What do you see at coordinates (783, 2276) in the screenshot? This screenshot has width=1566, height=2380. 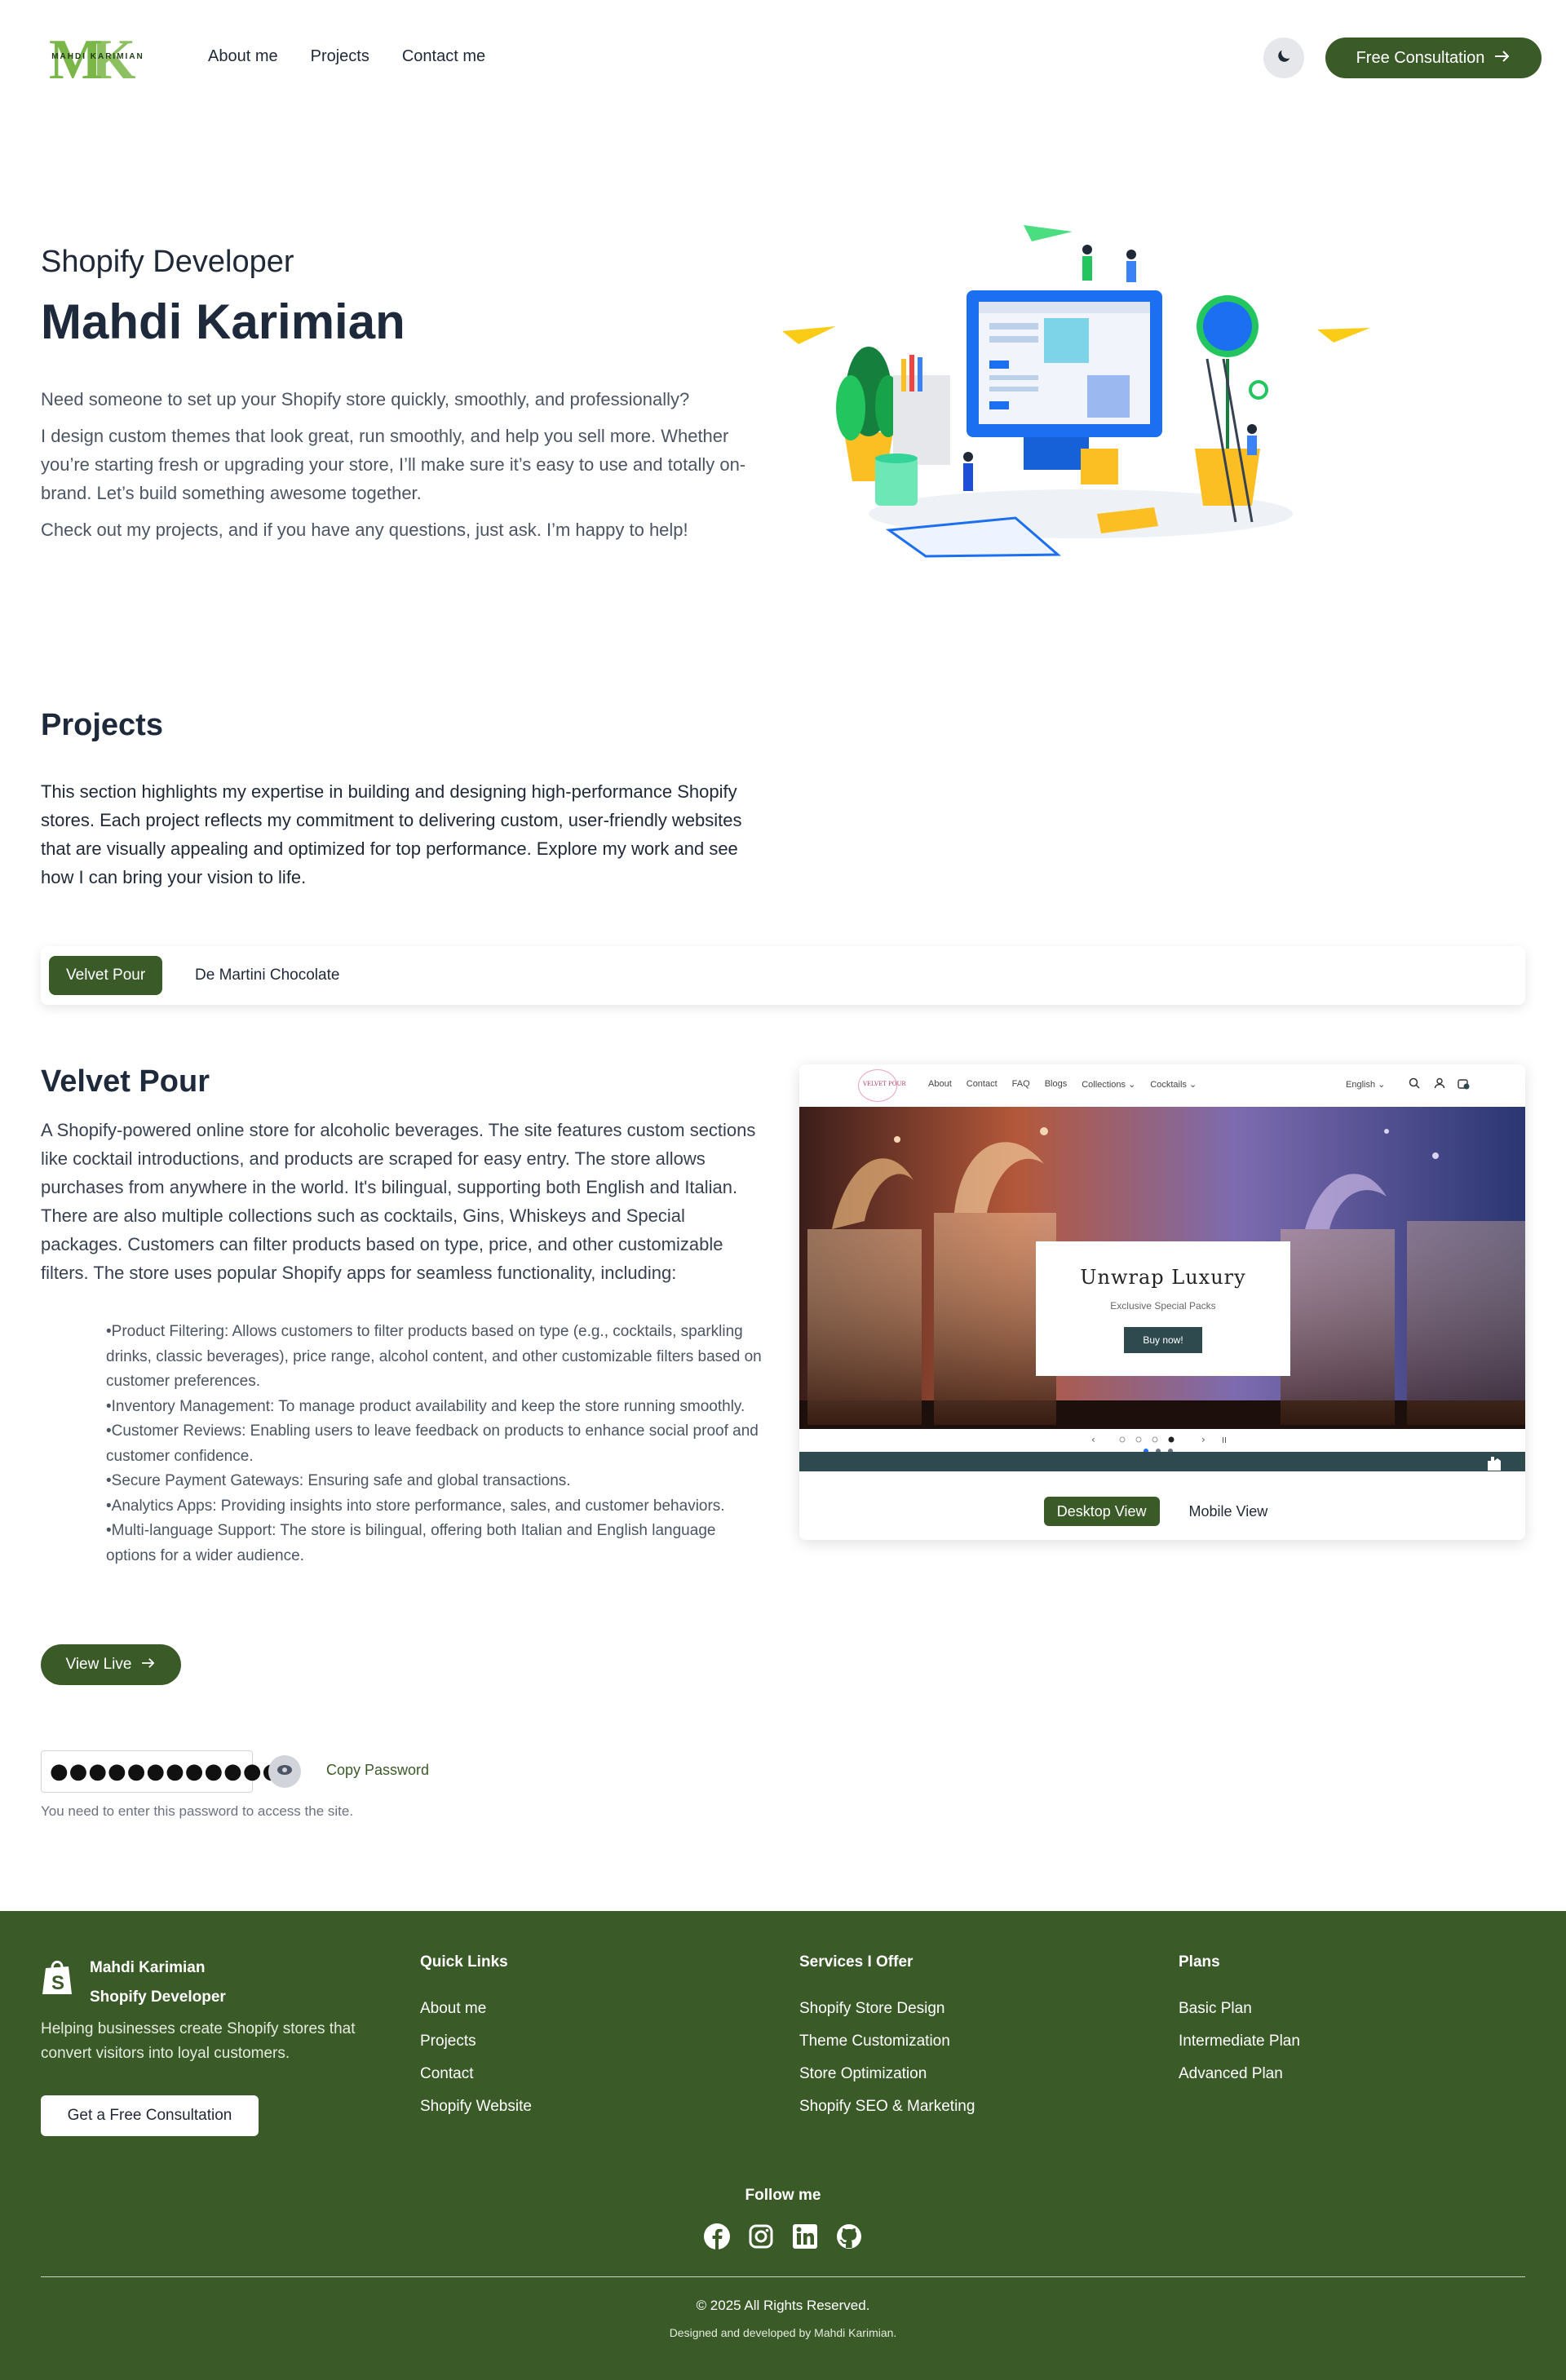 I see `footer-divider` at bounding box center [783, 2276].